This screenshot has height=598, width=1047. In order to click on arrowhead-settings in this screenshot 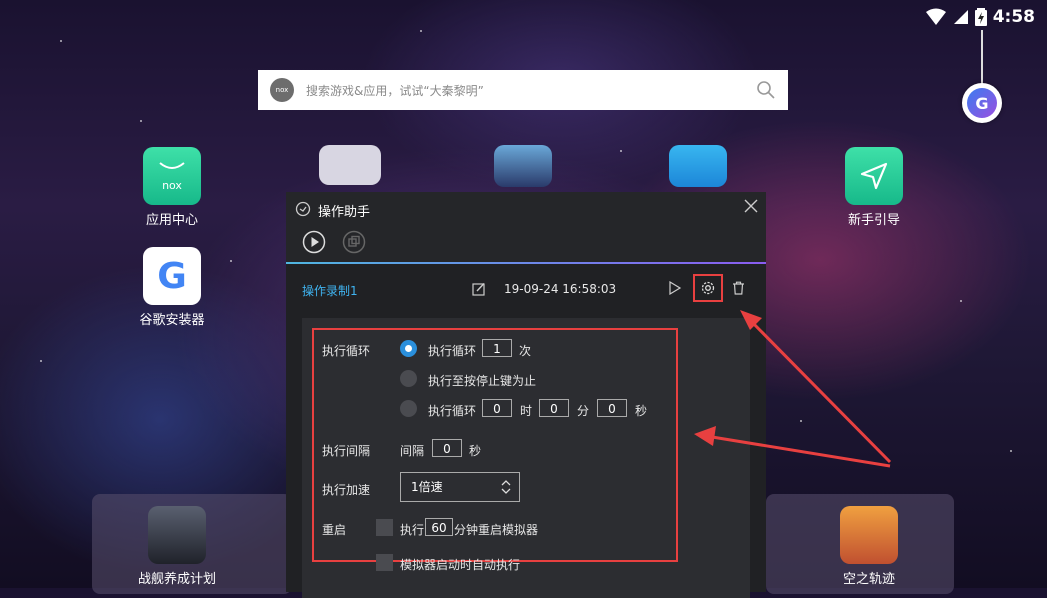, I will do `click(705, 436)`.